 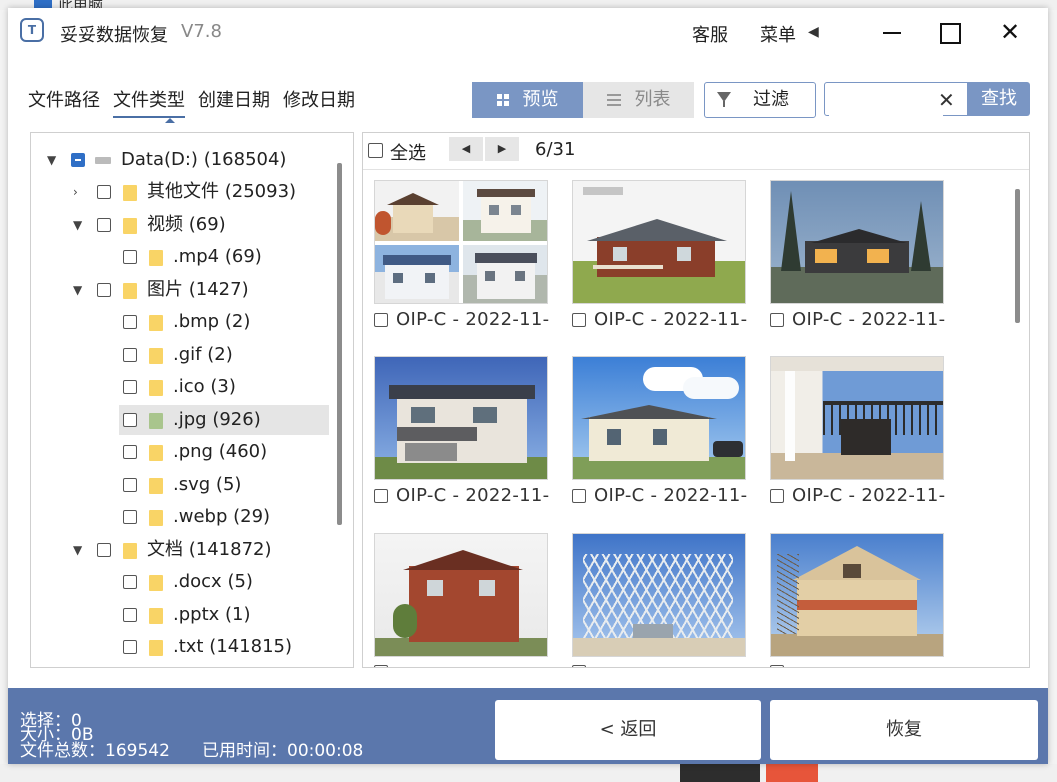 I want to click on tree-node-mp4: .mp4 (69), so click(x=181, y=257).